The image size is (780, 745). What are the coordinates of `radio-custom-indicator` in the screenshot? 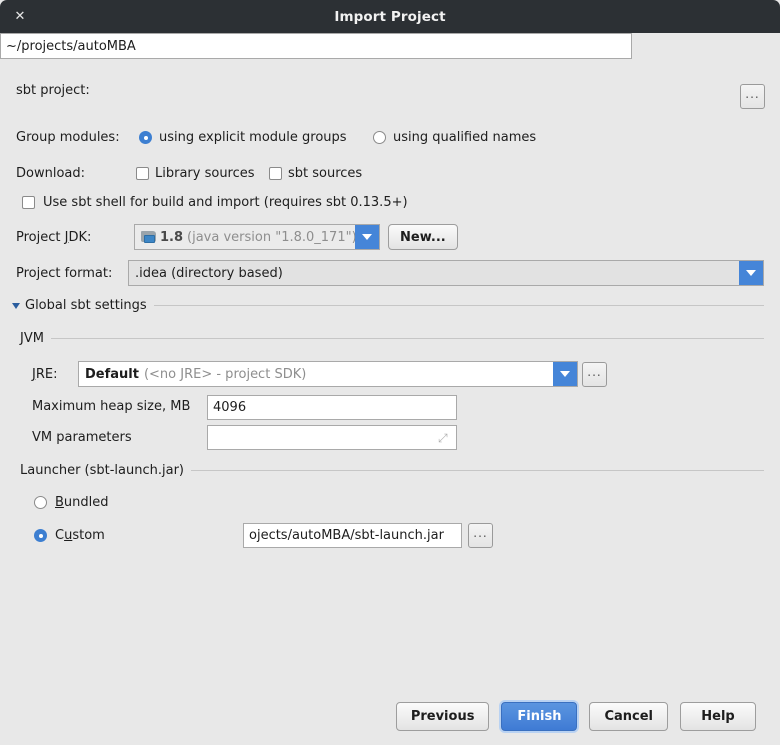 It's located at (40, 535).